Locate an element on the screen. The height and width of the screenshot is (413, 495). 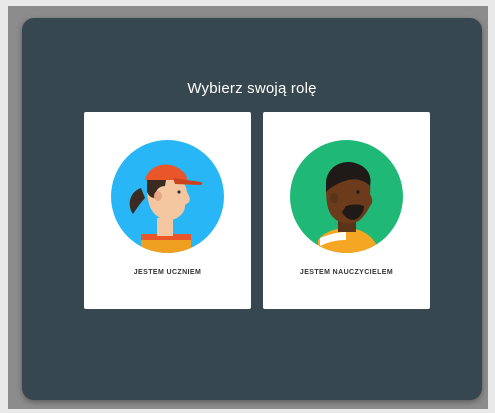
teacher-role-label: JESTEM NAUCZYCIELEM is located at coordinates (346, 272).